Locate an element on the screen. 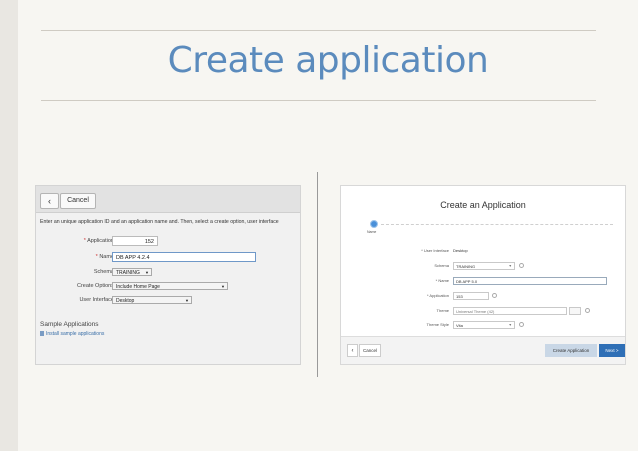 The width and height of the screenshot is (638, 451). name-row: * Name DB APP 5.0 is located at coordinates (483, 281).